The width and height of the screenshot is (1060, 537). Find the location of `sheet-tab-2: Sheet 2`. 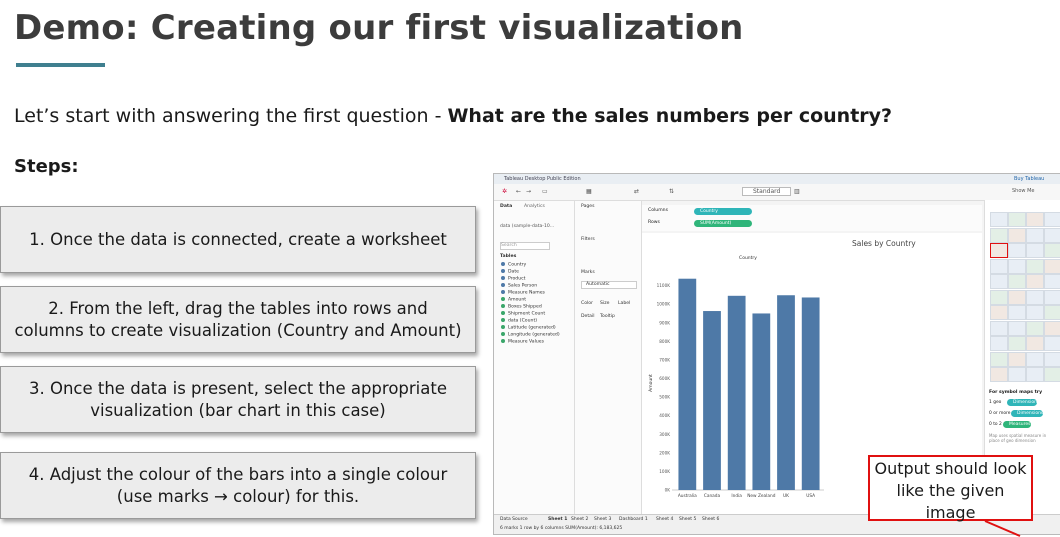

sheet-tab-2: Sheet 2 is located at coordinates (579, 519).